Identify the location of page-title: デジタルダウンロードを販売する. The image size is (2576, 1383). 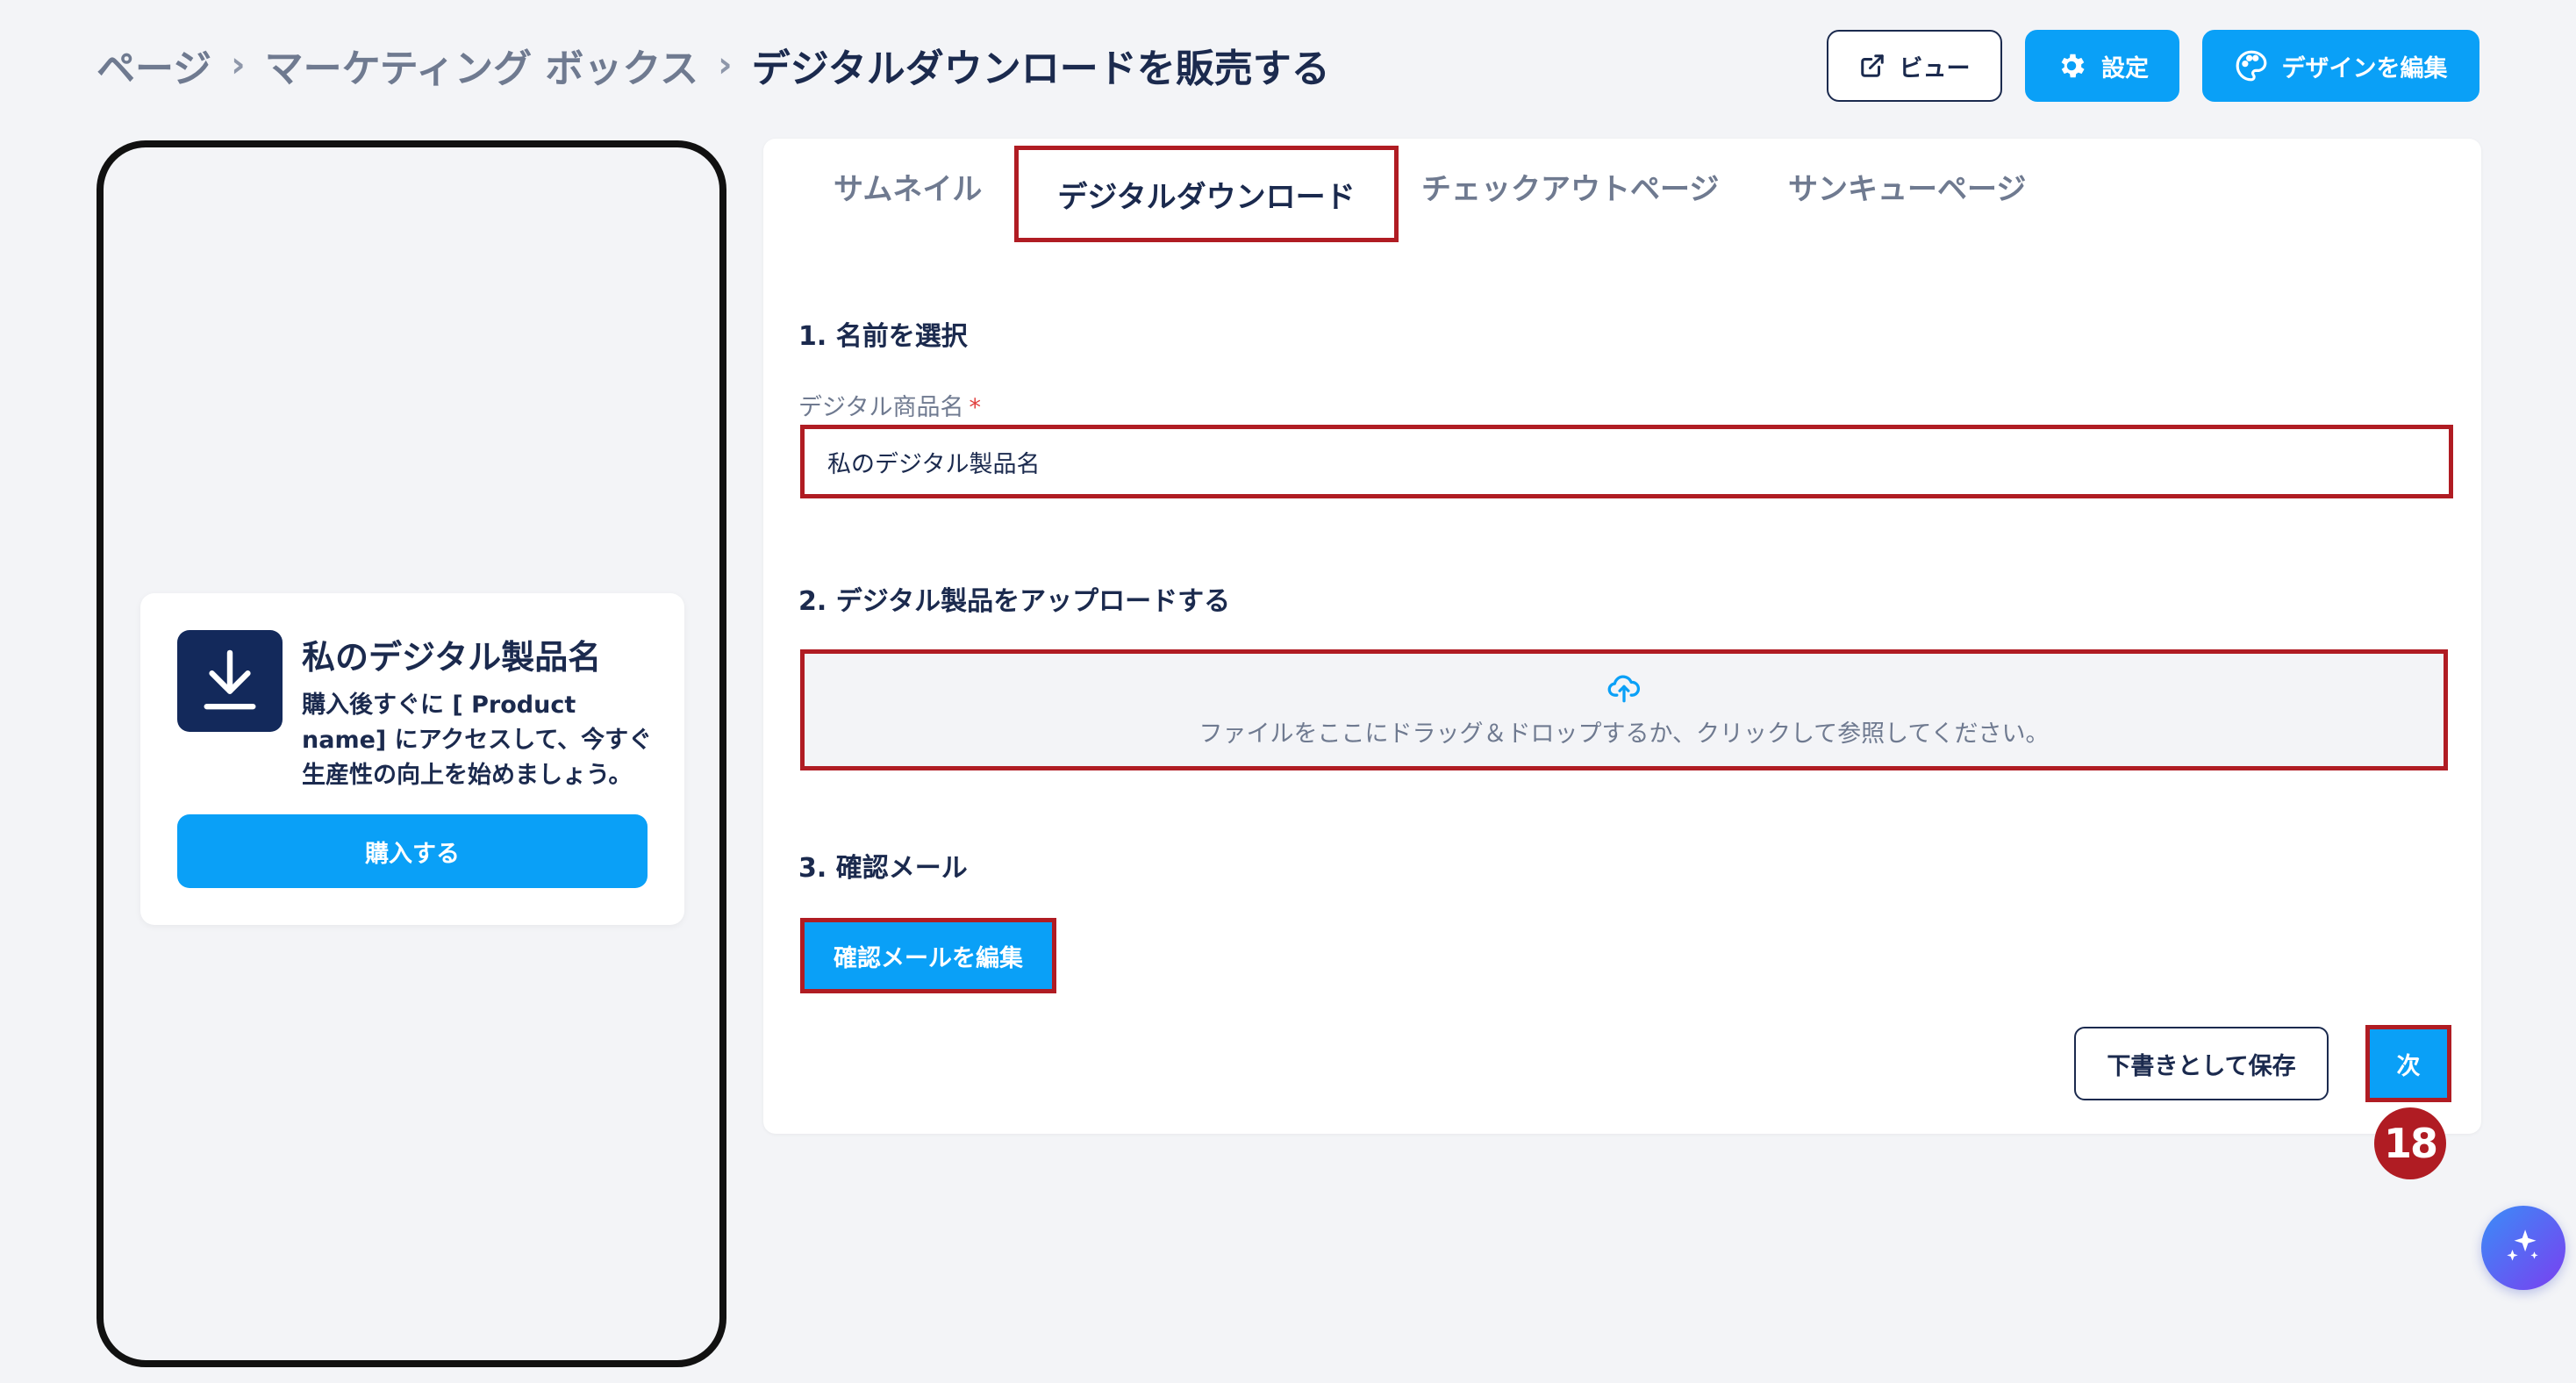
(1040, 69).